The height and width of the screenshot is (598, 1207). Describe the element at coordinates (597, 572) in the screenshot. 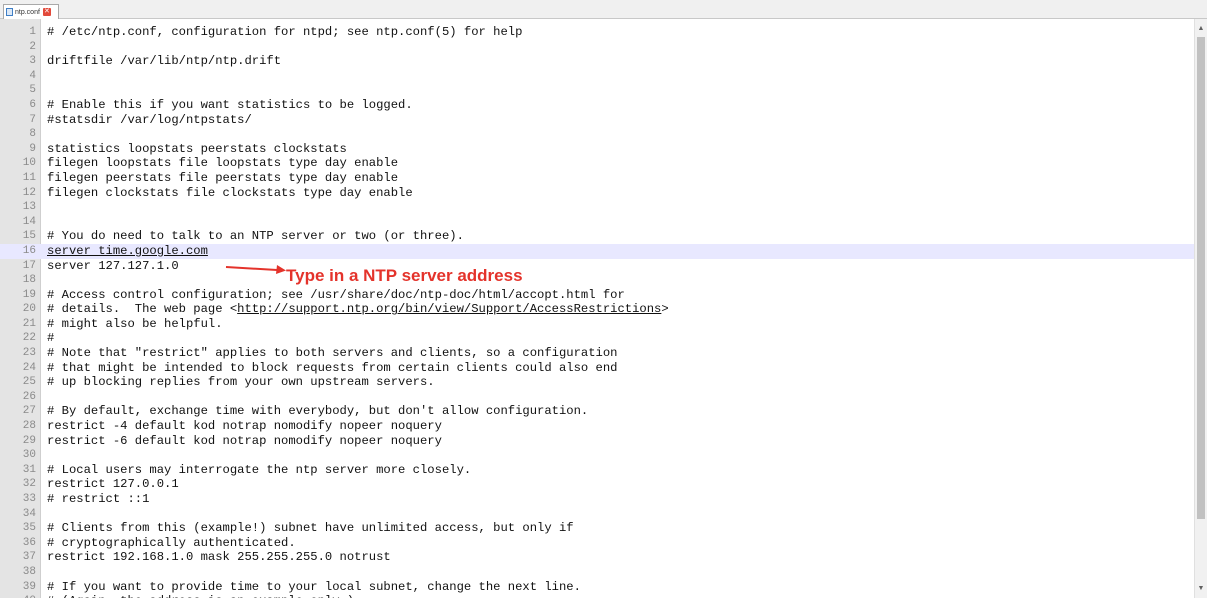

I see `code-line: 38` at that location.